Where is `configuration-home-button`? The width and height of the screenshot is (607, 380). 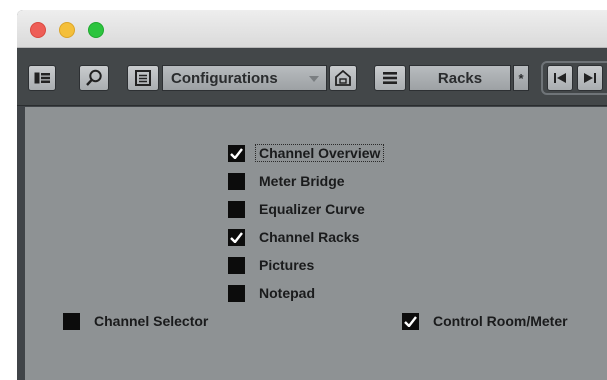
configuration-home-button is located at coordinates (343, 78).